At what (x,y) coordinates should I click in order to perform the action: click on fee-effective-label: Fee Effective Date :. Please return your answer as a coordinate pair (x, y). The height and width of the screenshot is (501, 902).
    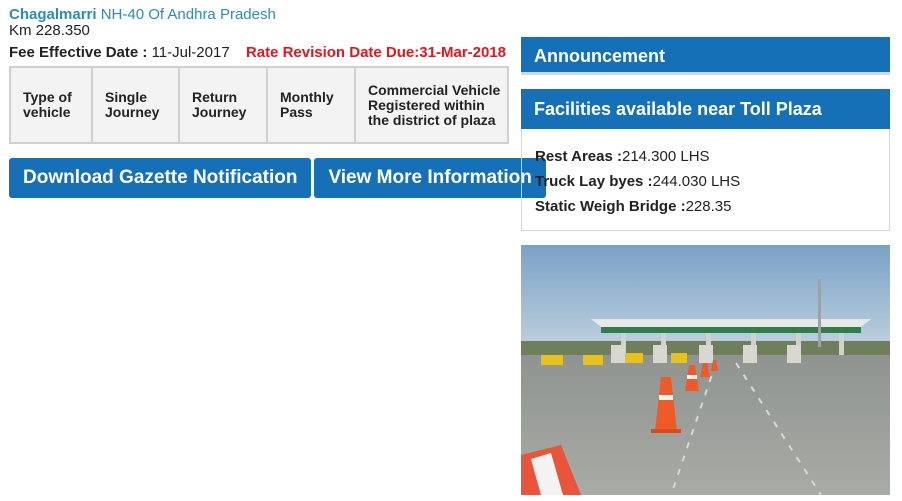
    Looking at the image, I should click on (78, 52).